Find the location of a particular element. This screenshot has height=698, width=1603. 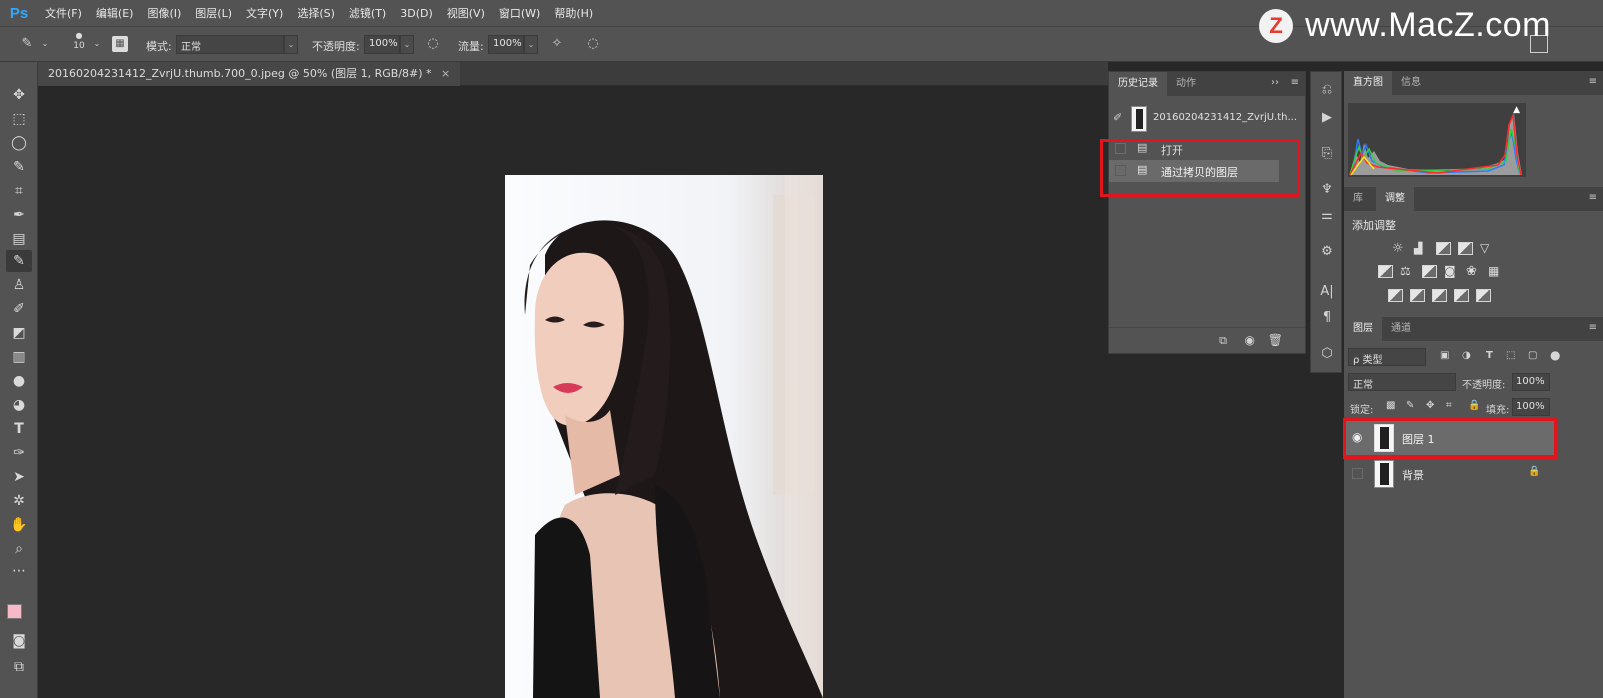

tab-info: 信息 is located at coordinates (1411, 83).